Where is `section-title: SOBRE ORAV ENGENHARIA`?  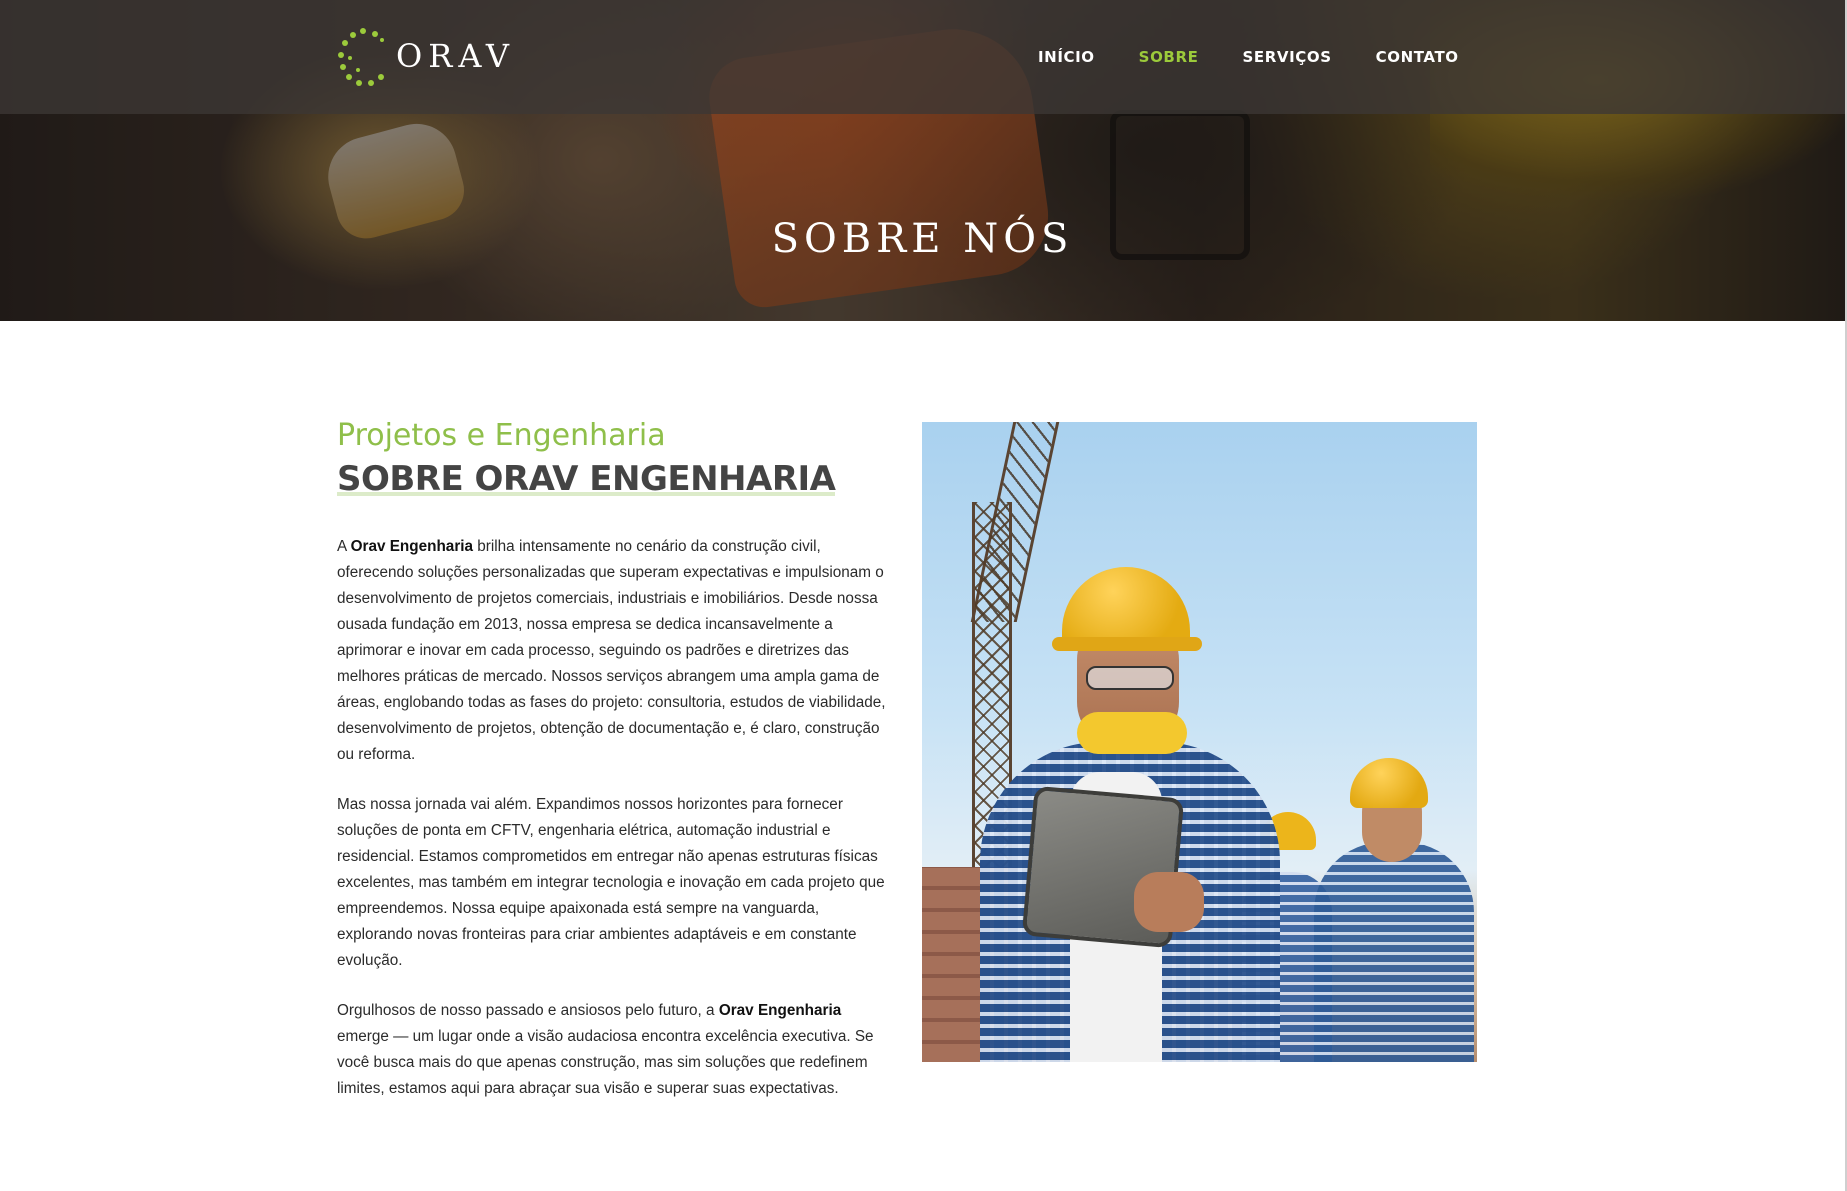
section-title: SOBRE ORAV ENGENHARIA is located at coordinates (586, 479).